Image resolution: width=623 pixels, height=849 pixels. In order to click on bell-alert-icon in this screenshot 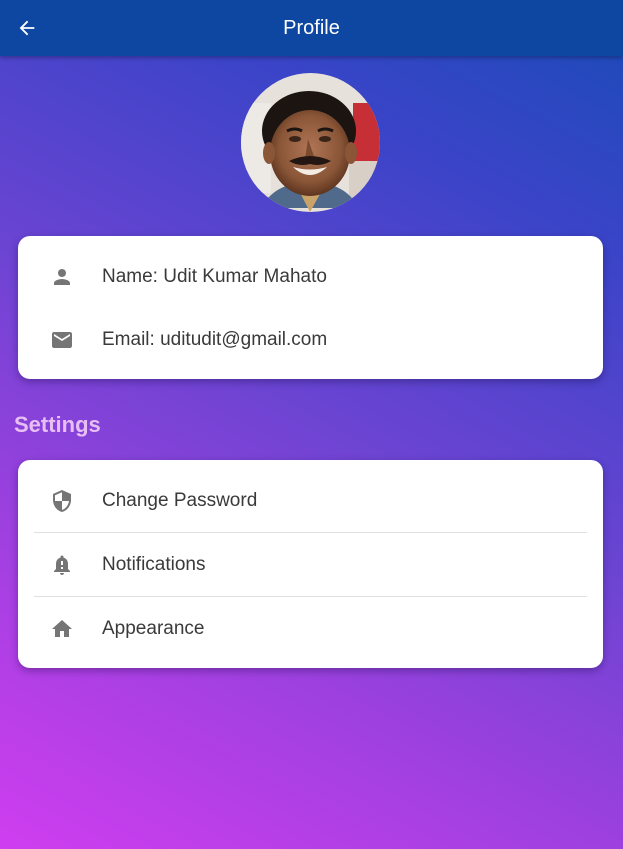, I will do `click(62, 565)`.